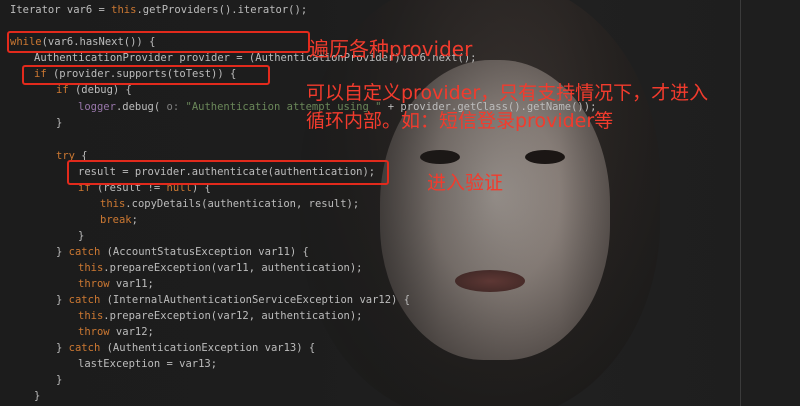 The width and height of the screenshot is (800, 406). What do you see at coordinates (148, 364) in the screenshot?
I see `code-line: lastException = var13;` at bounding box center [148, 364].